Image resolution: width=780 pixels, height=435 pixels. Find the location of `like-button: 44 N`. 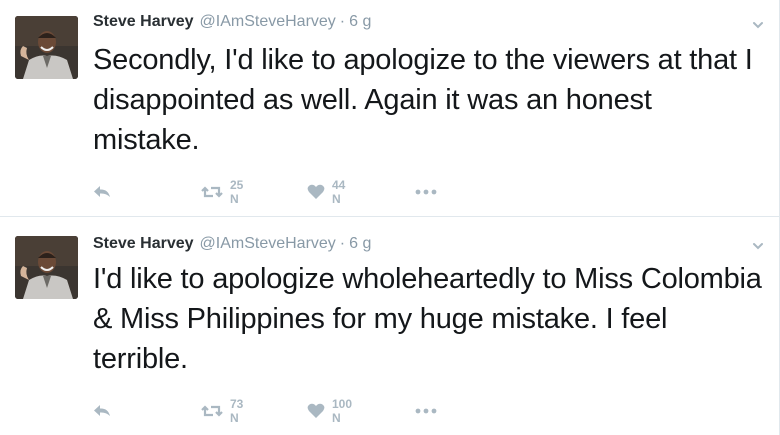

like-button: 44 N is located at coordinates (326, 192).